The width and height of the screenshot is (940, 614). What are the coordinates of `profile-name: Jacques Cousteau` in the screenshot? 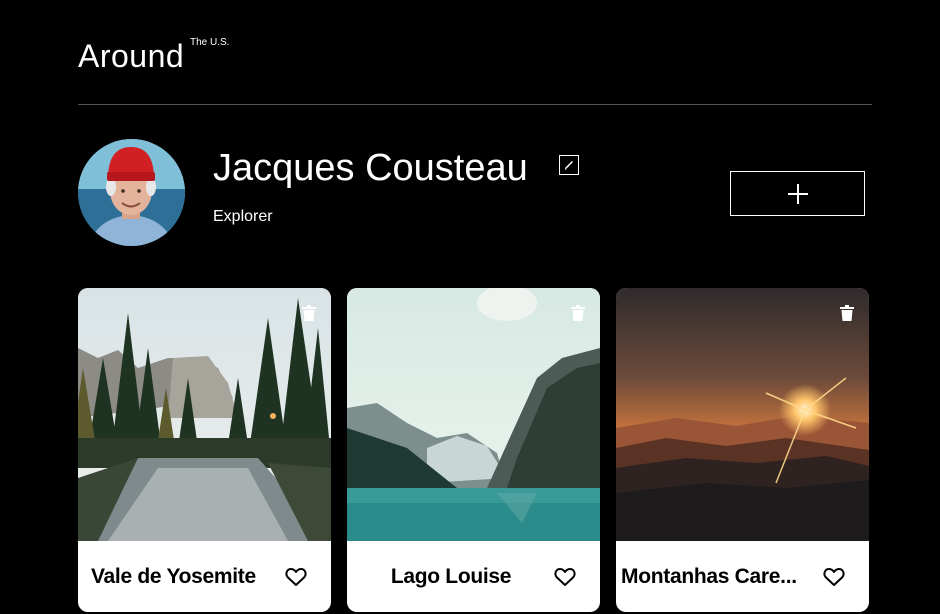 It's located at (370, 168).